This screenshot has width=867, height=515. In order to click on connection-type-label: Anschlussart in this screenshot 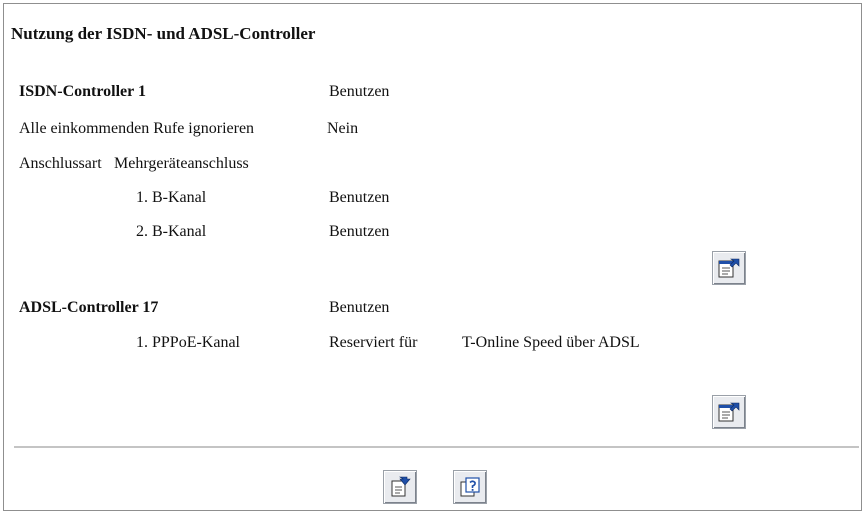, I will do `click(60, 163)`.